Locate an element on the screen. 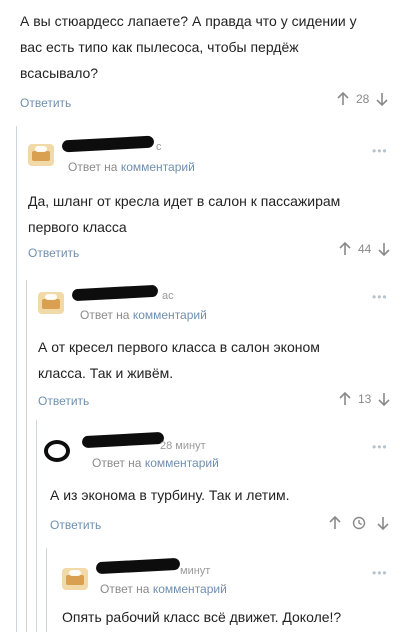 This screenshot has width=409, height=632. comment-text: Опять рабочий класс всё движет. Доколе!? is located at coordinates (232, 617).